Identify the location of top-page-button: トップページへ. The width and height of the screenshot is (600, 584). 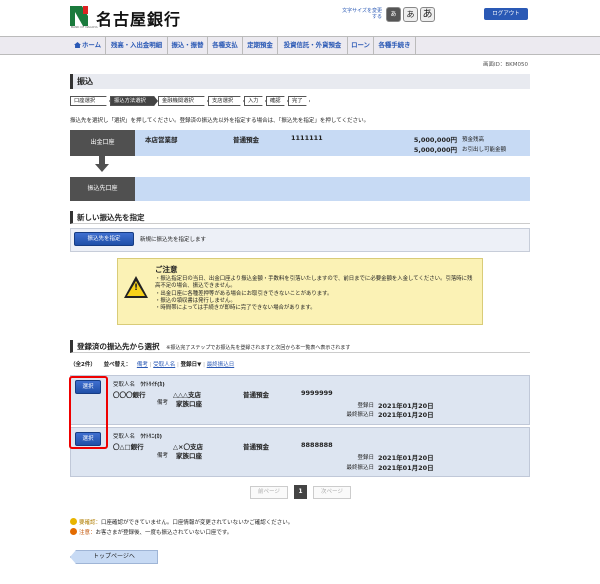
(114, 557).